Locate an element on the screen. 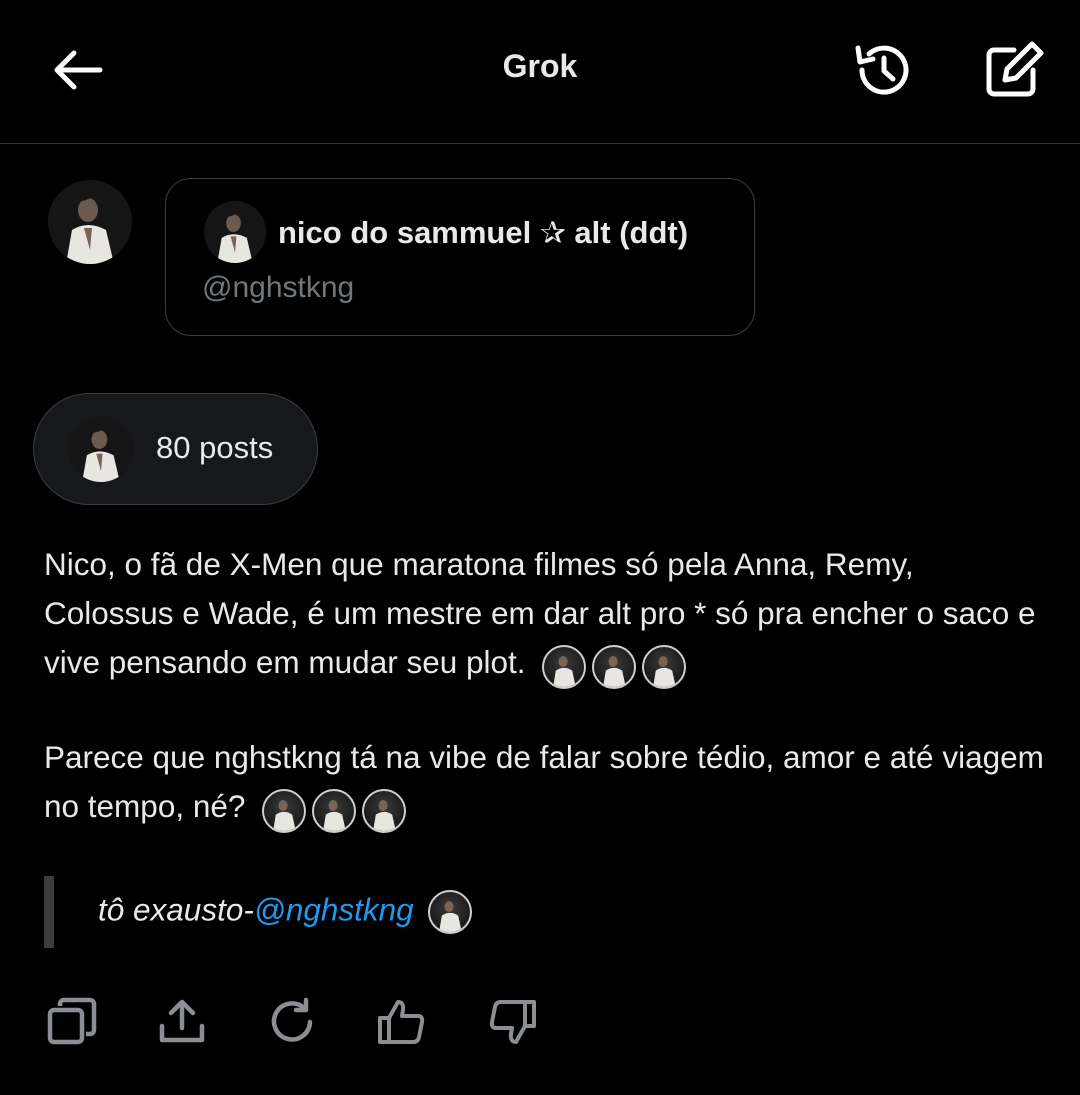 The height and width of the screenshot is (1095, 1080). dislike-button is located at coordinates (512, 1022).